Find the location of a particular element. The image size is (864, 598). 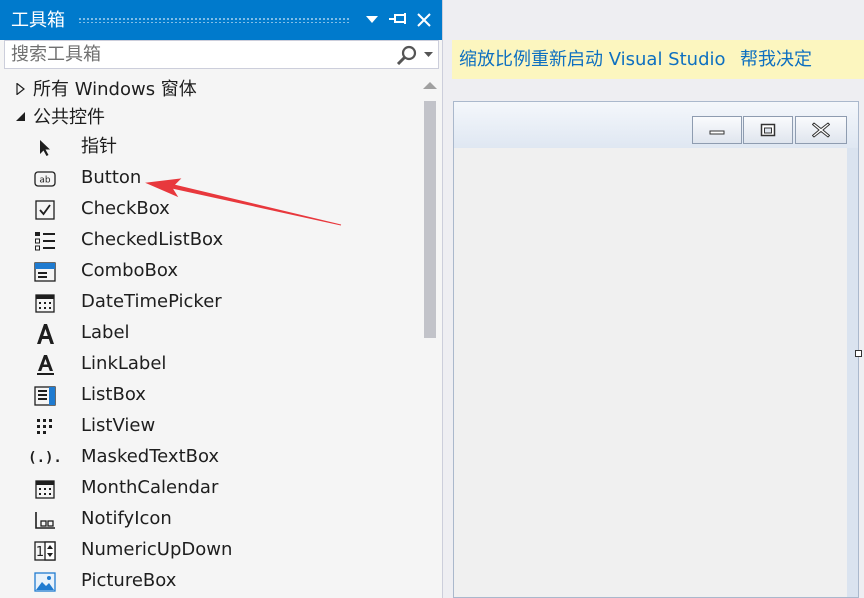

item-label: NumericUpDown is located at coordinates (157, 549).